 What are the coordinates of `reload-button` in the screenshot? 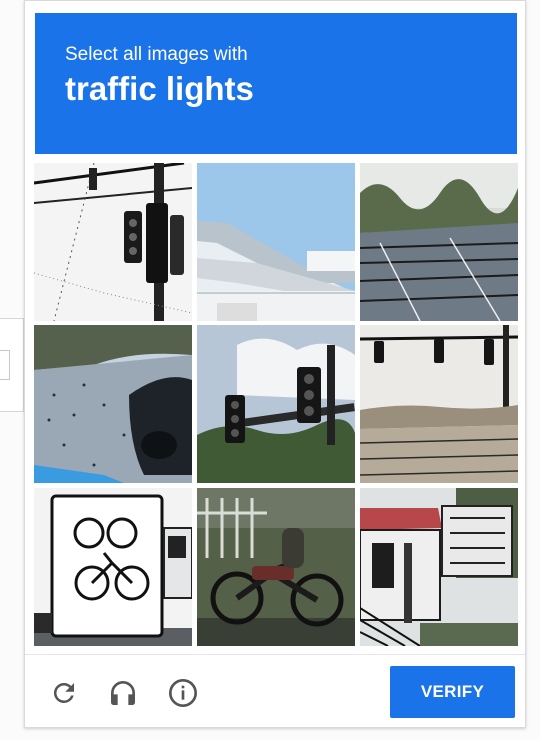 It's located at (64, 693).